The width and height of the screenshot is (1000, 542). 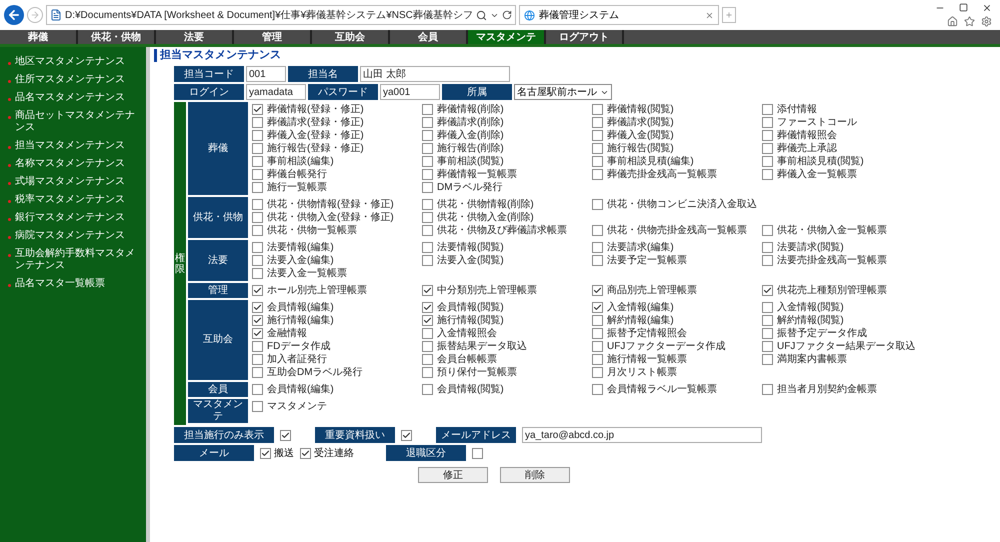 What do you see at coordinates (619, 15) in the screenshot?
I see `browser-tab: 葬儀管理システム` at bounding box center [619, 15].